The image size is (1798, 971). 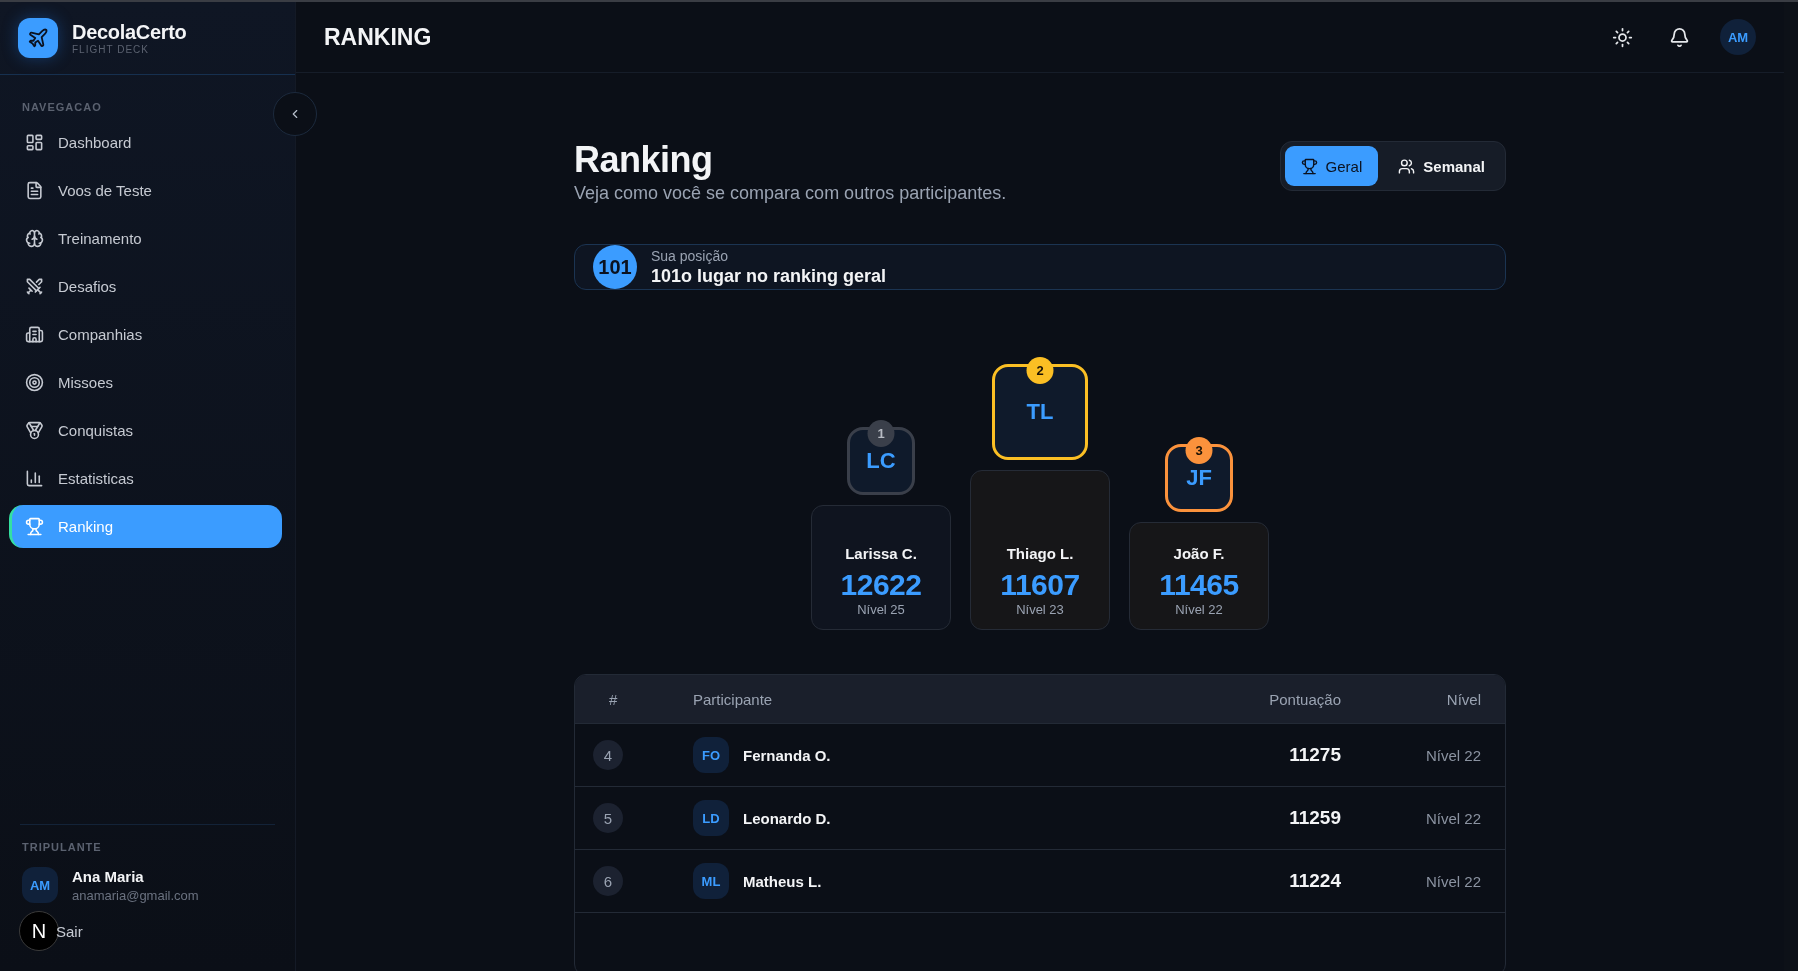 I want to click on rank-badge: 5, so click(x=608, y=818).